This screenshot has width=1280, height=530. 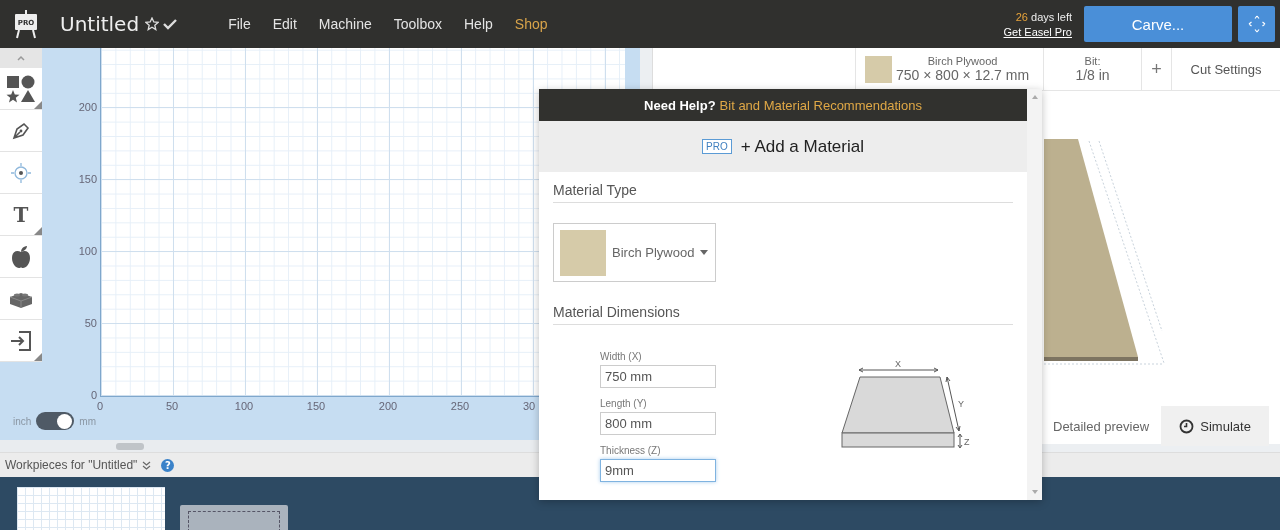 What do you see at coordinates (967, 442) in the screenshot?
I see `axis-label: Z` at bounding box center [967, 442].